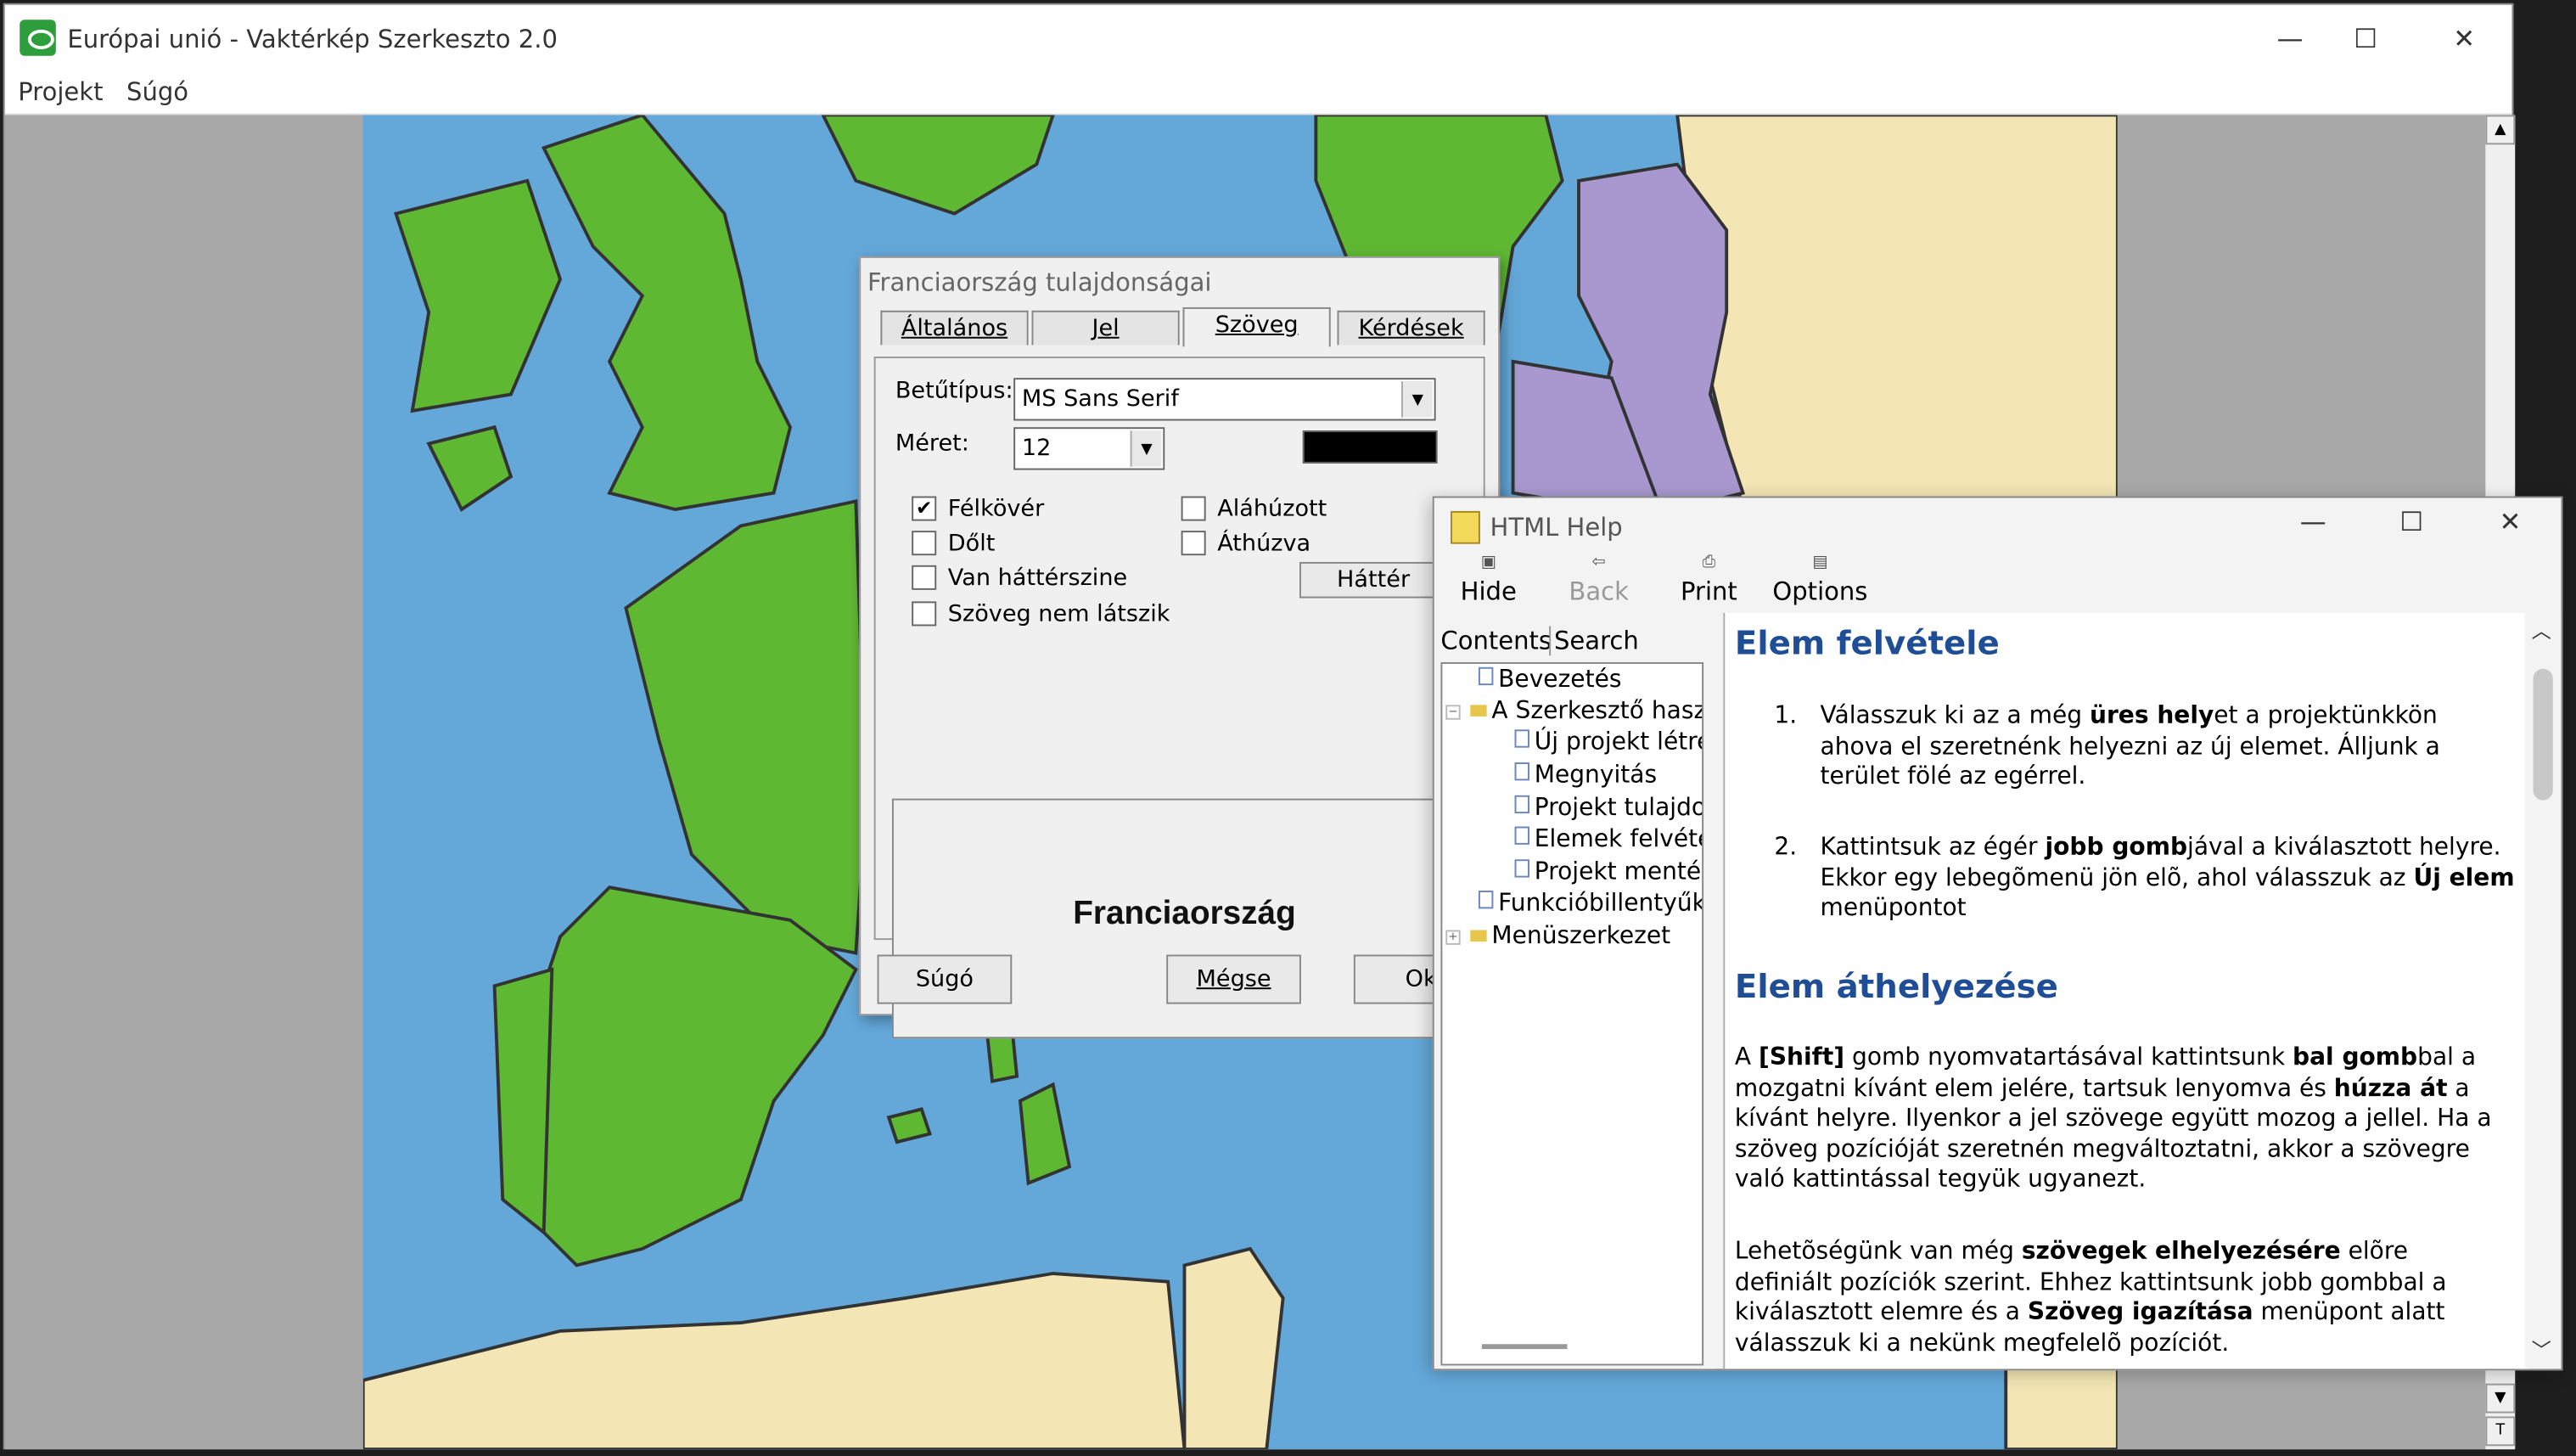 The height and width of the screenshot is (1456, 2576). I want to click on bold-label: Félkövér, so click(996, 509).